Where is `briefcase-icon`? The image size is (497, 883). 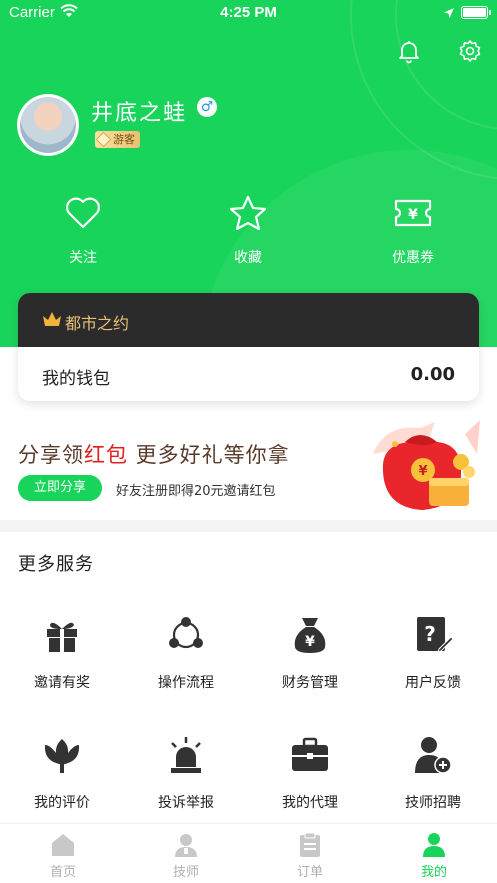 briefcase-icon is located at coordinates (310, 754).